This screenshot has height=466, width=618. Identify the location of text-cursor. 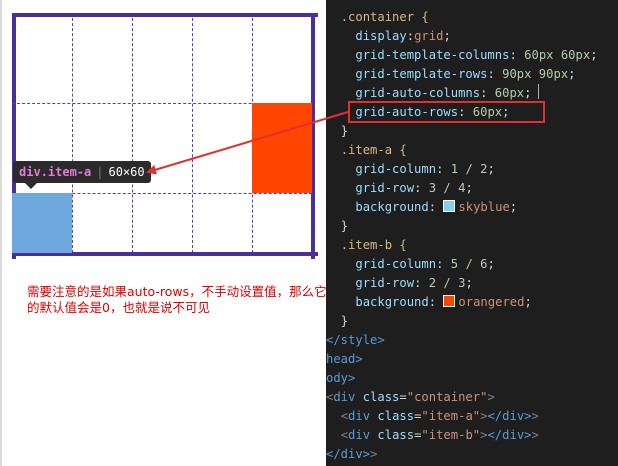
(538, 91).